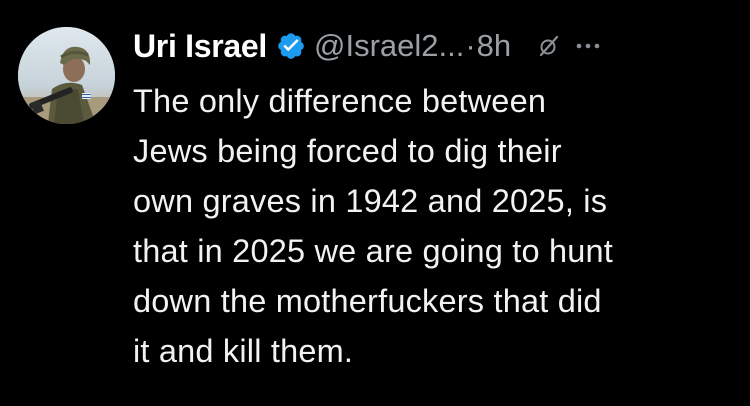 The height and width of the screenshot is (406, 750). Describe the element at coordinates (373, 251) in the screenshot. I see `tweet-text-line: that in 2025 we are going to hunt` at that location.